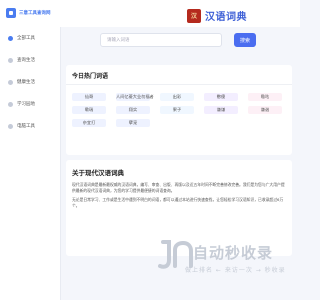 The width and height of the screenshot is (320, 300). I want to click on hot-word-chip: 谦谐, so click(265, 110).